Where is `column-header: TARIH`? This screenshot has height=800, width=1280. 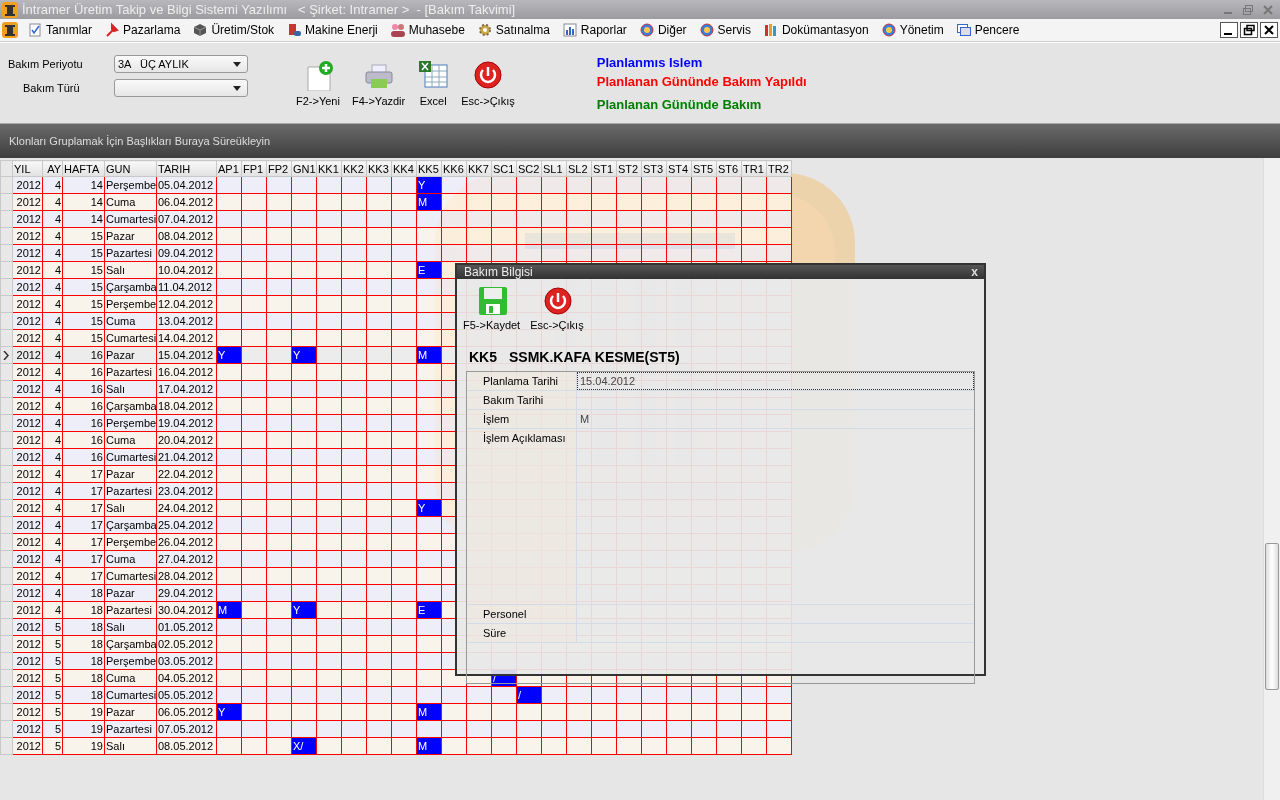 column-header: TARIH is located at coordinates (186, 168).